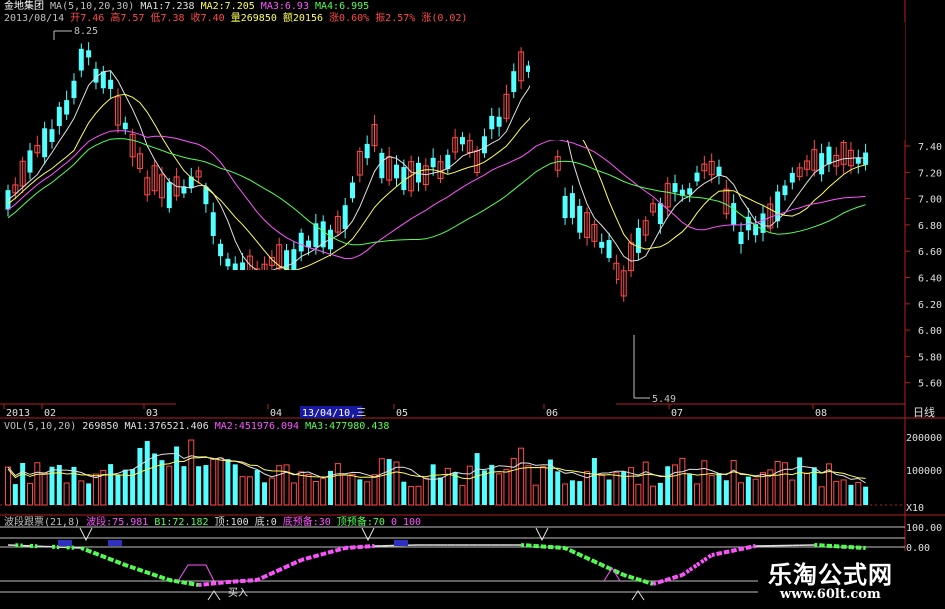  I want to click on indicator-panel, so click(436, 564).